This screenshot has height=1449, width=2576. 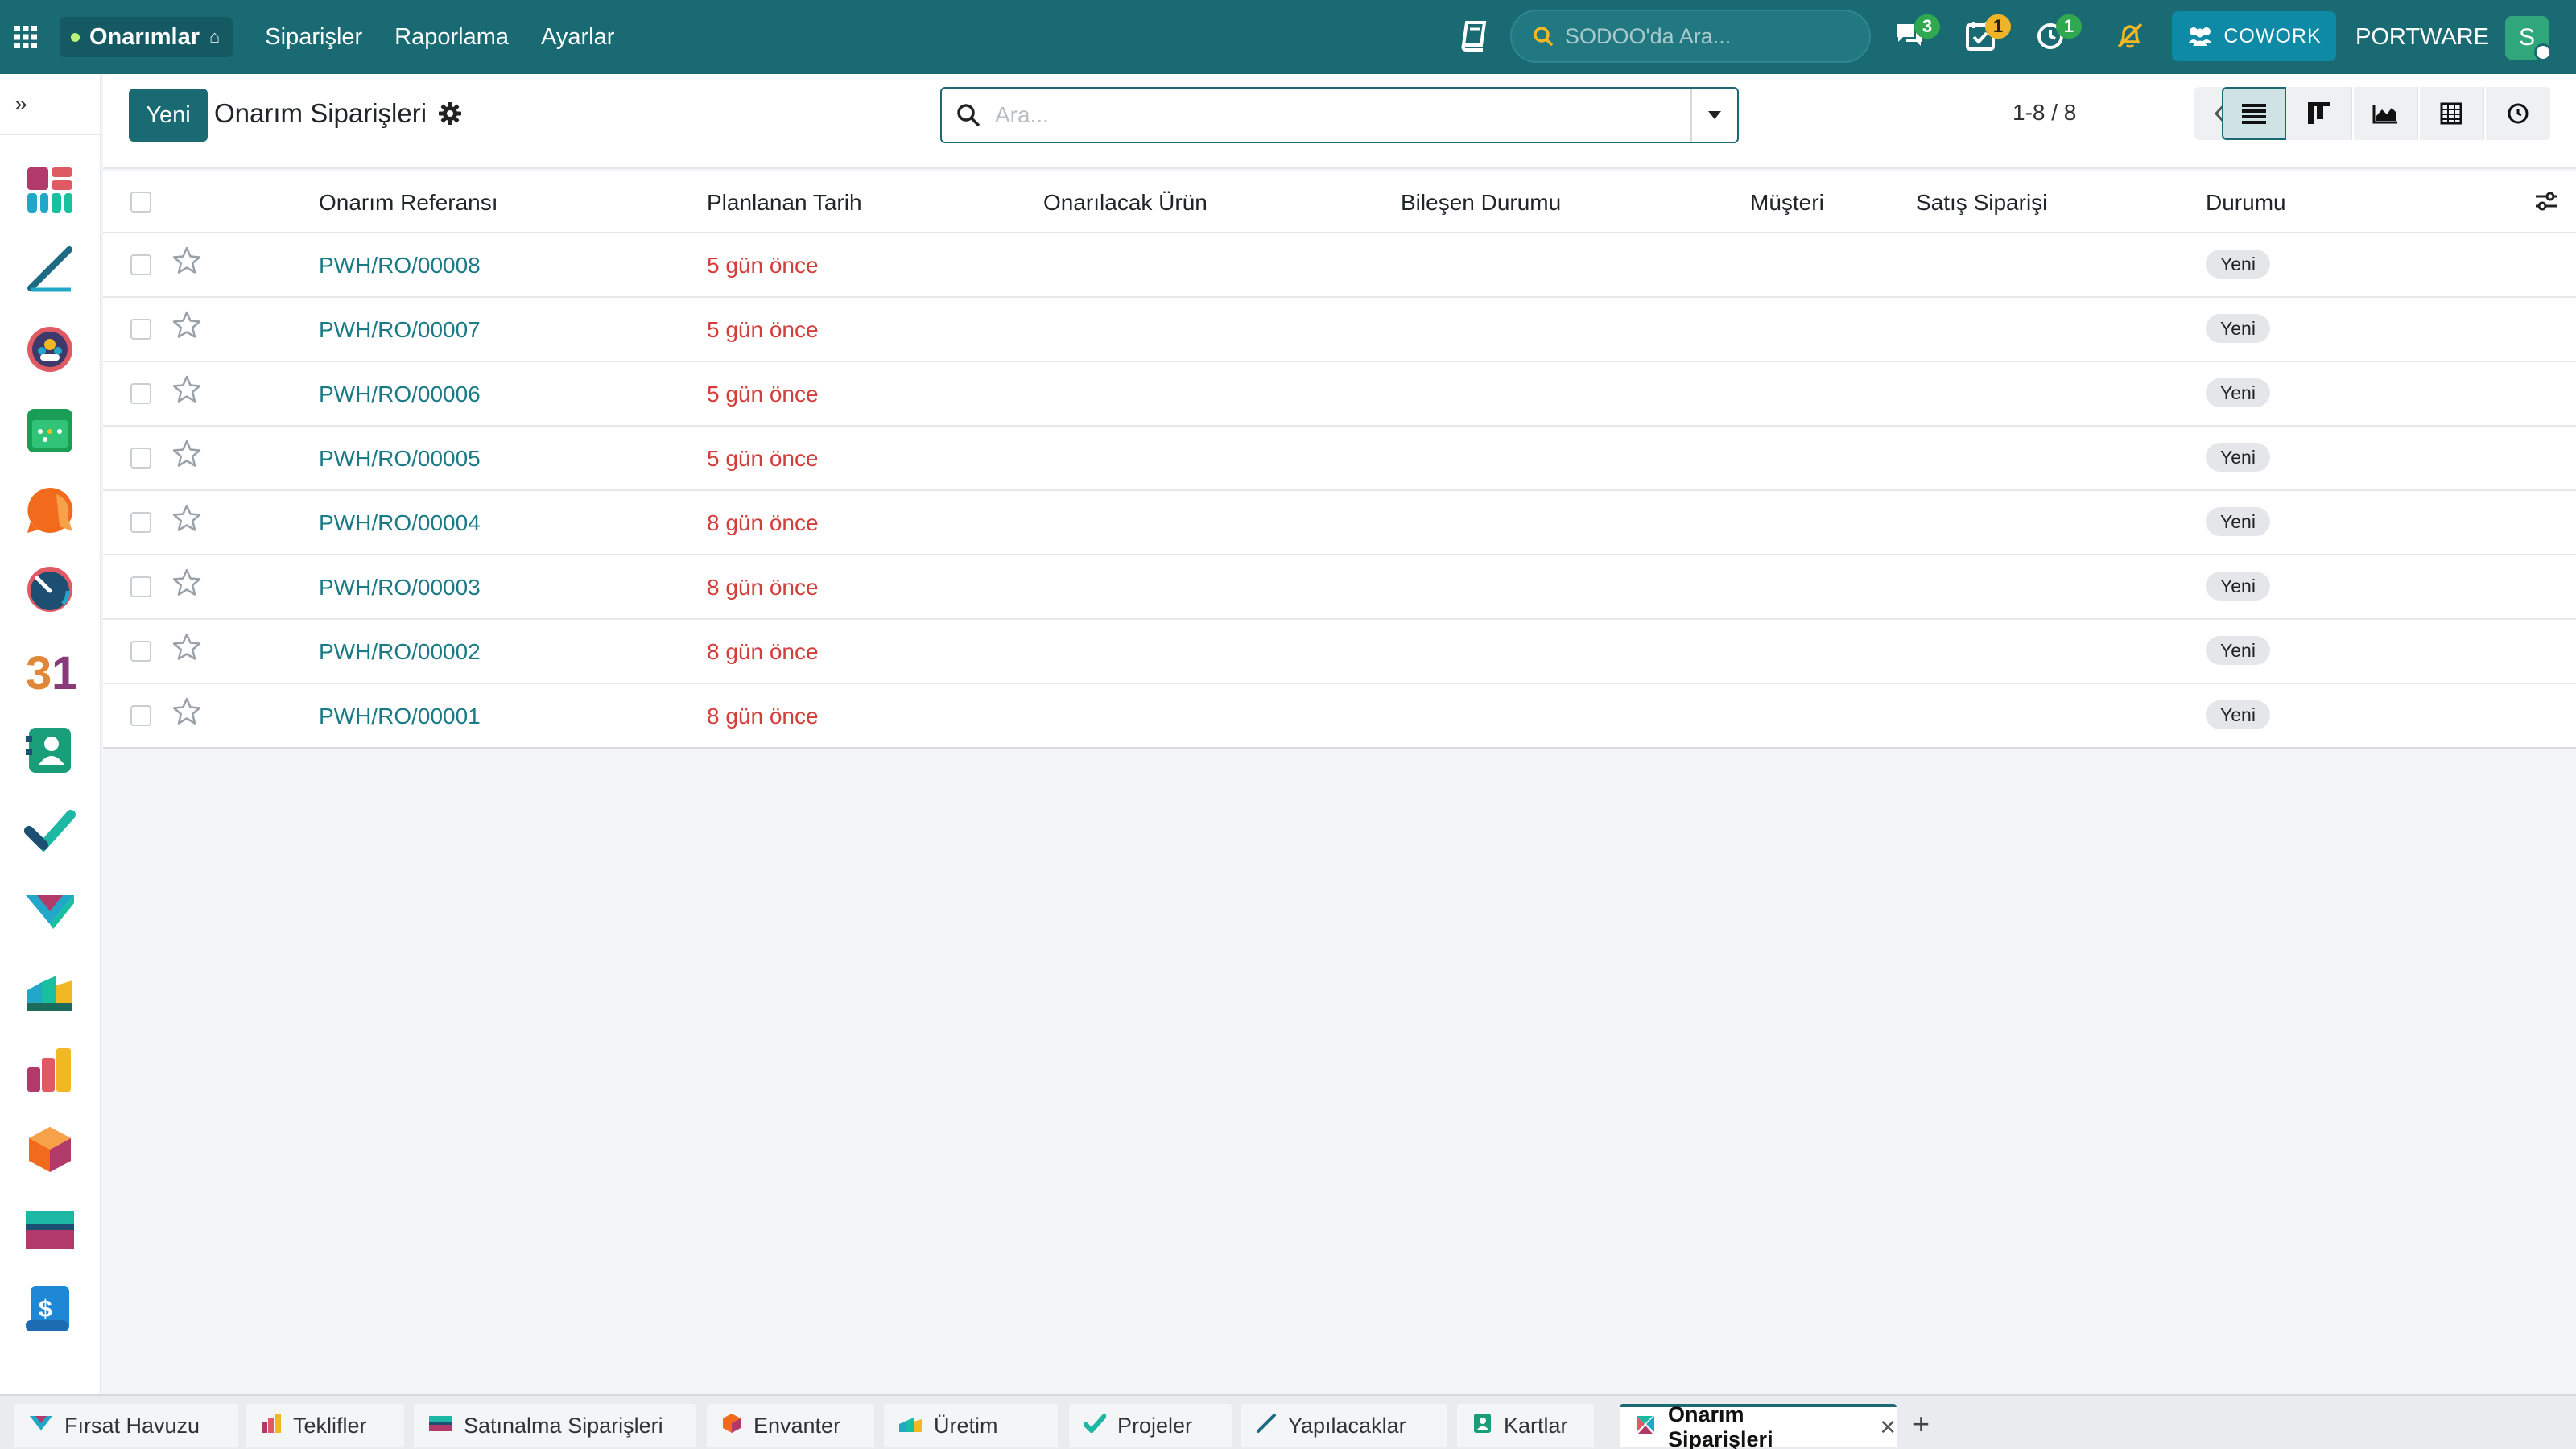 I want to click on add-tab-icon: +, so click(x=1921, y=1424).